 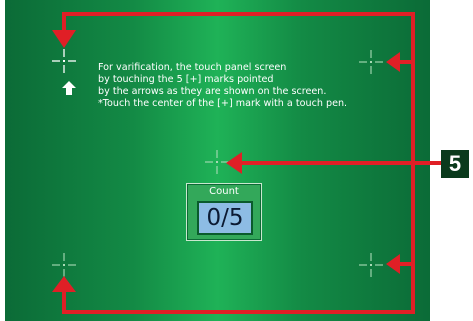 What do you see at coordinates (192, 67) in the screenshot?
I see `instruction-line-1: For varification, the touch panel screen` at bounding box center [192, 67].